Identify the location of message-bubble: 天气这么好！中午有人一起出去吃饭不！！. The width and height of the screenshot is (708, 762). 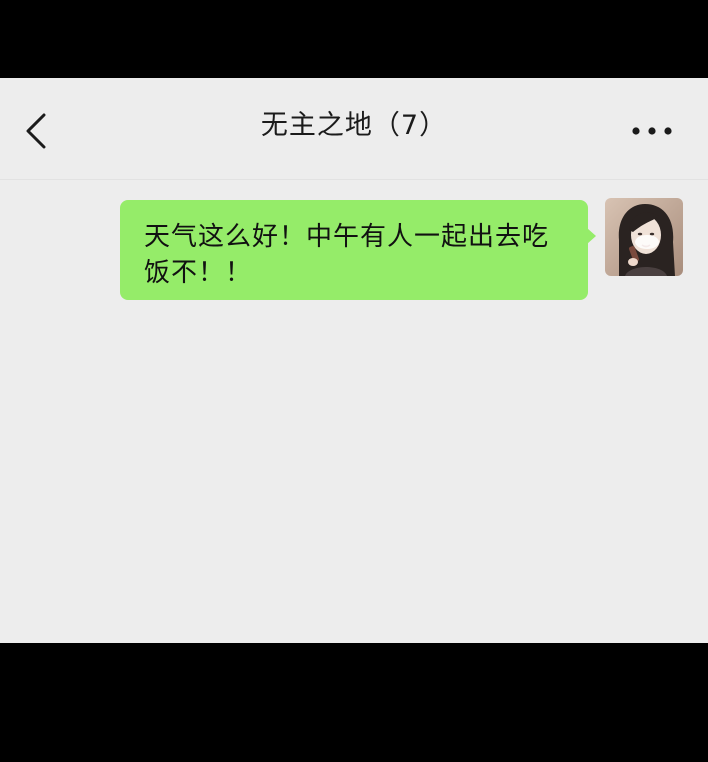
(354, 250).